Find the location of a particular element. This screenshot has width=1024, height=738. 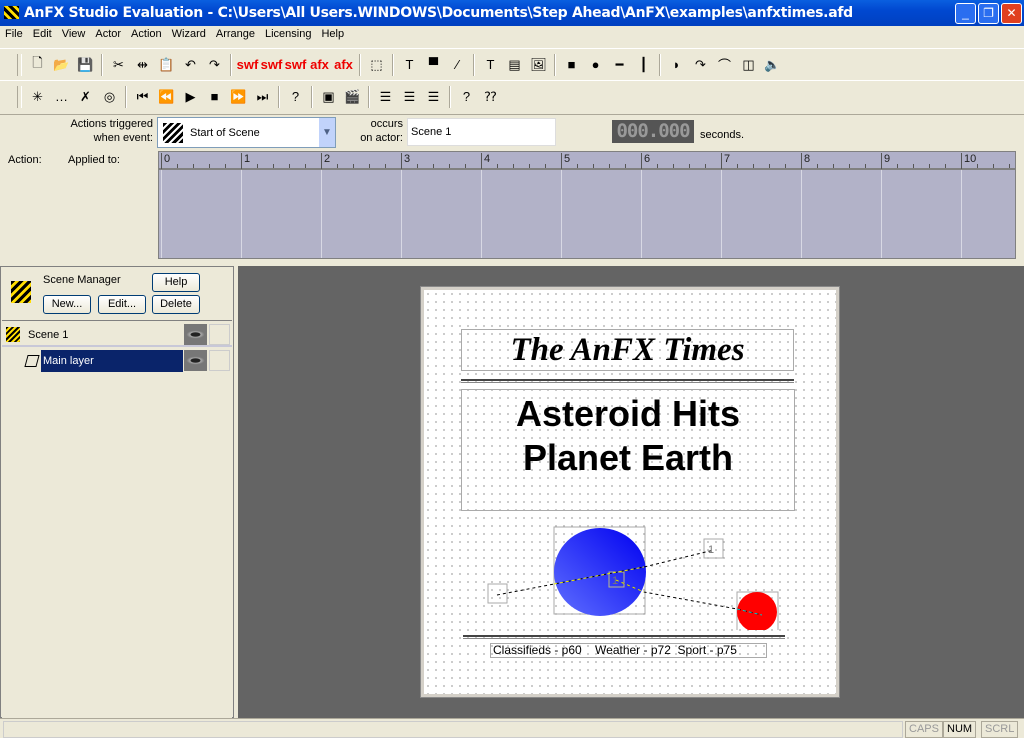

fast-forward-icon: ⏩ is located at coordinates (238, 96).